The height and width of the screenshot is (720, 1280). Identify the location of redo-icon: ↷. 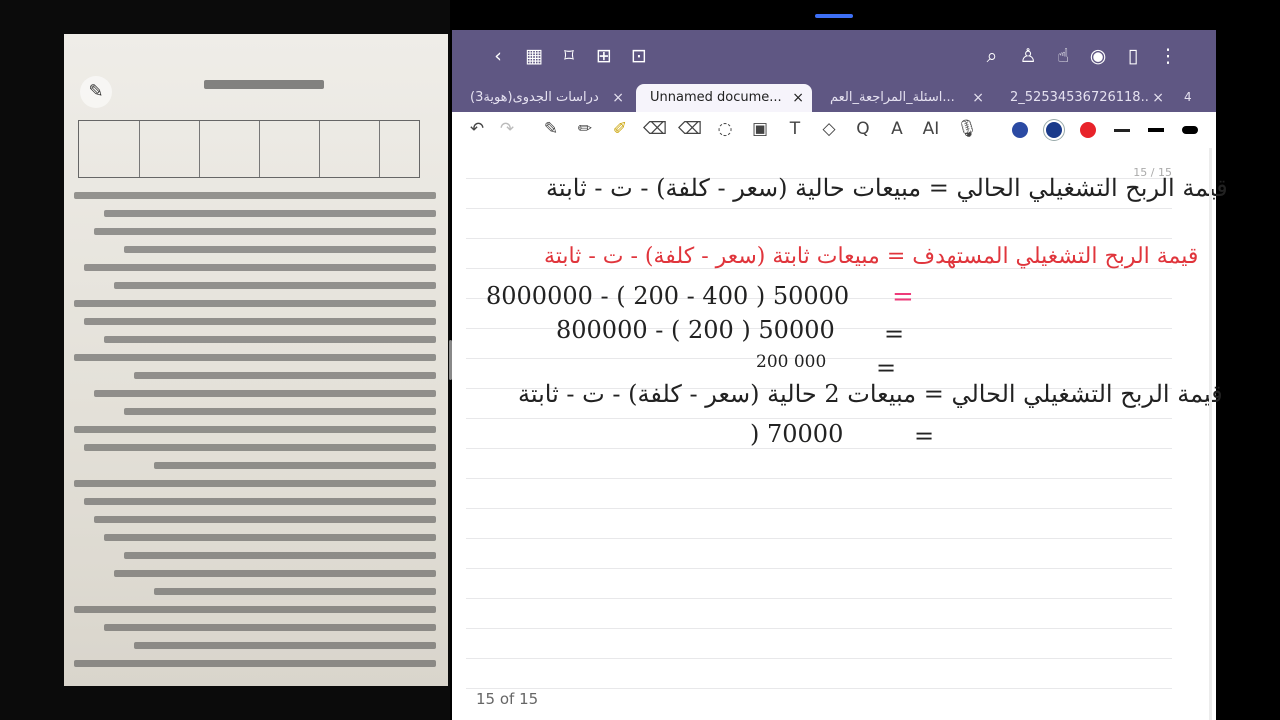
(507, 129).